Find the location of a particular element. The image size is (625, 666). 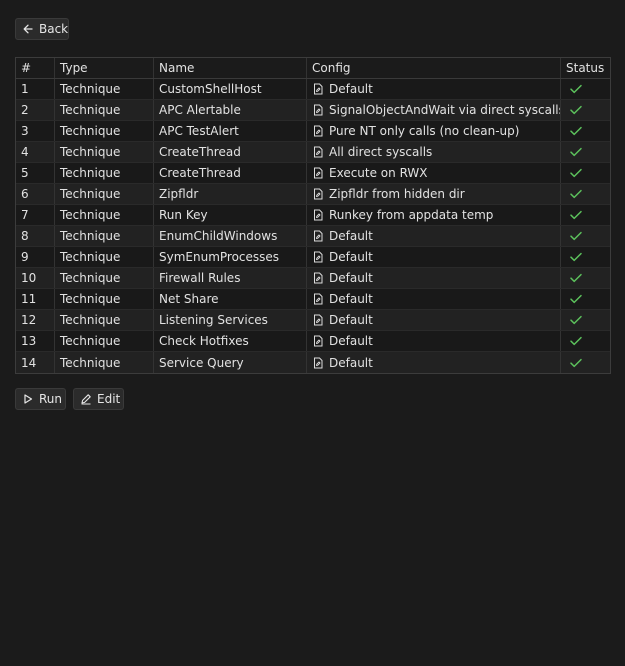

row-config: Execute on RWX is located at coordinates (434, 173).